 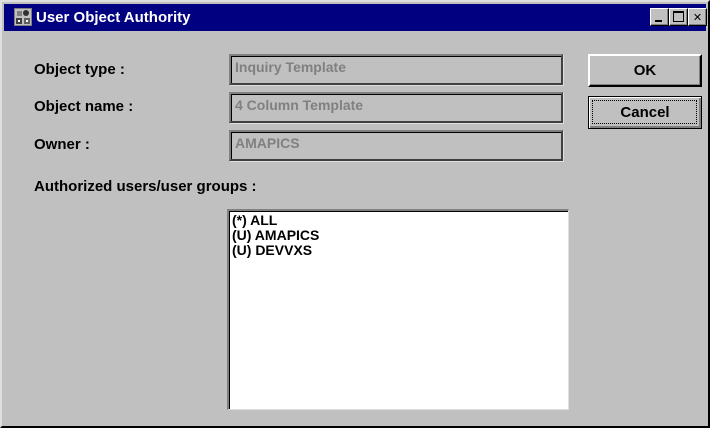 I want to click on maximize-icon, so click(x=678, y=16).